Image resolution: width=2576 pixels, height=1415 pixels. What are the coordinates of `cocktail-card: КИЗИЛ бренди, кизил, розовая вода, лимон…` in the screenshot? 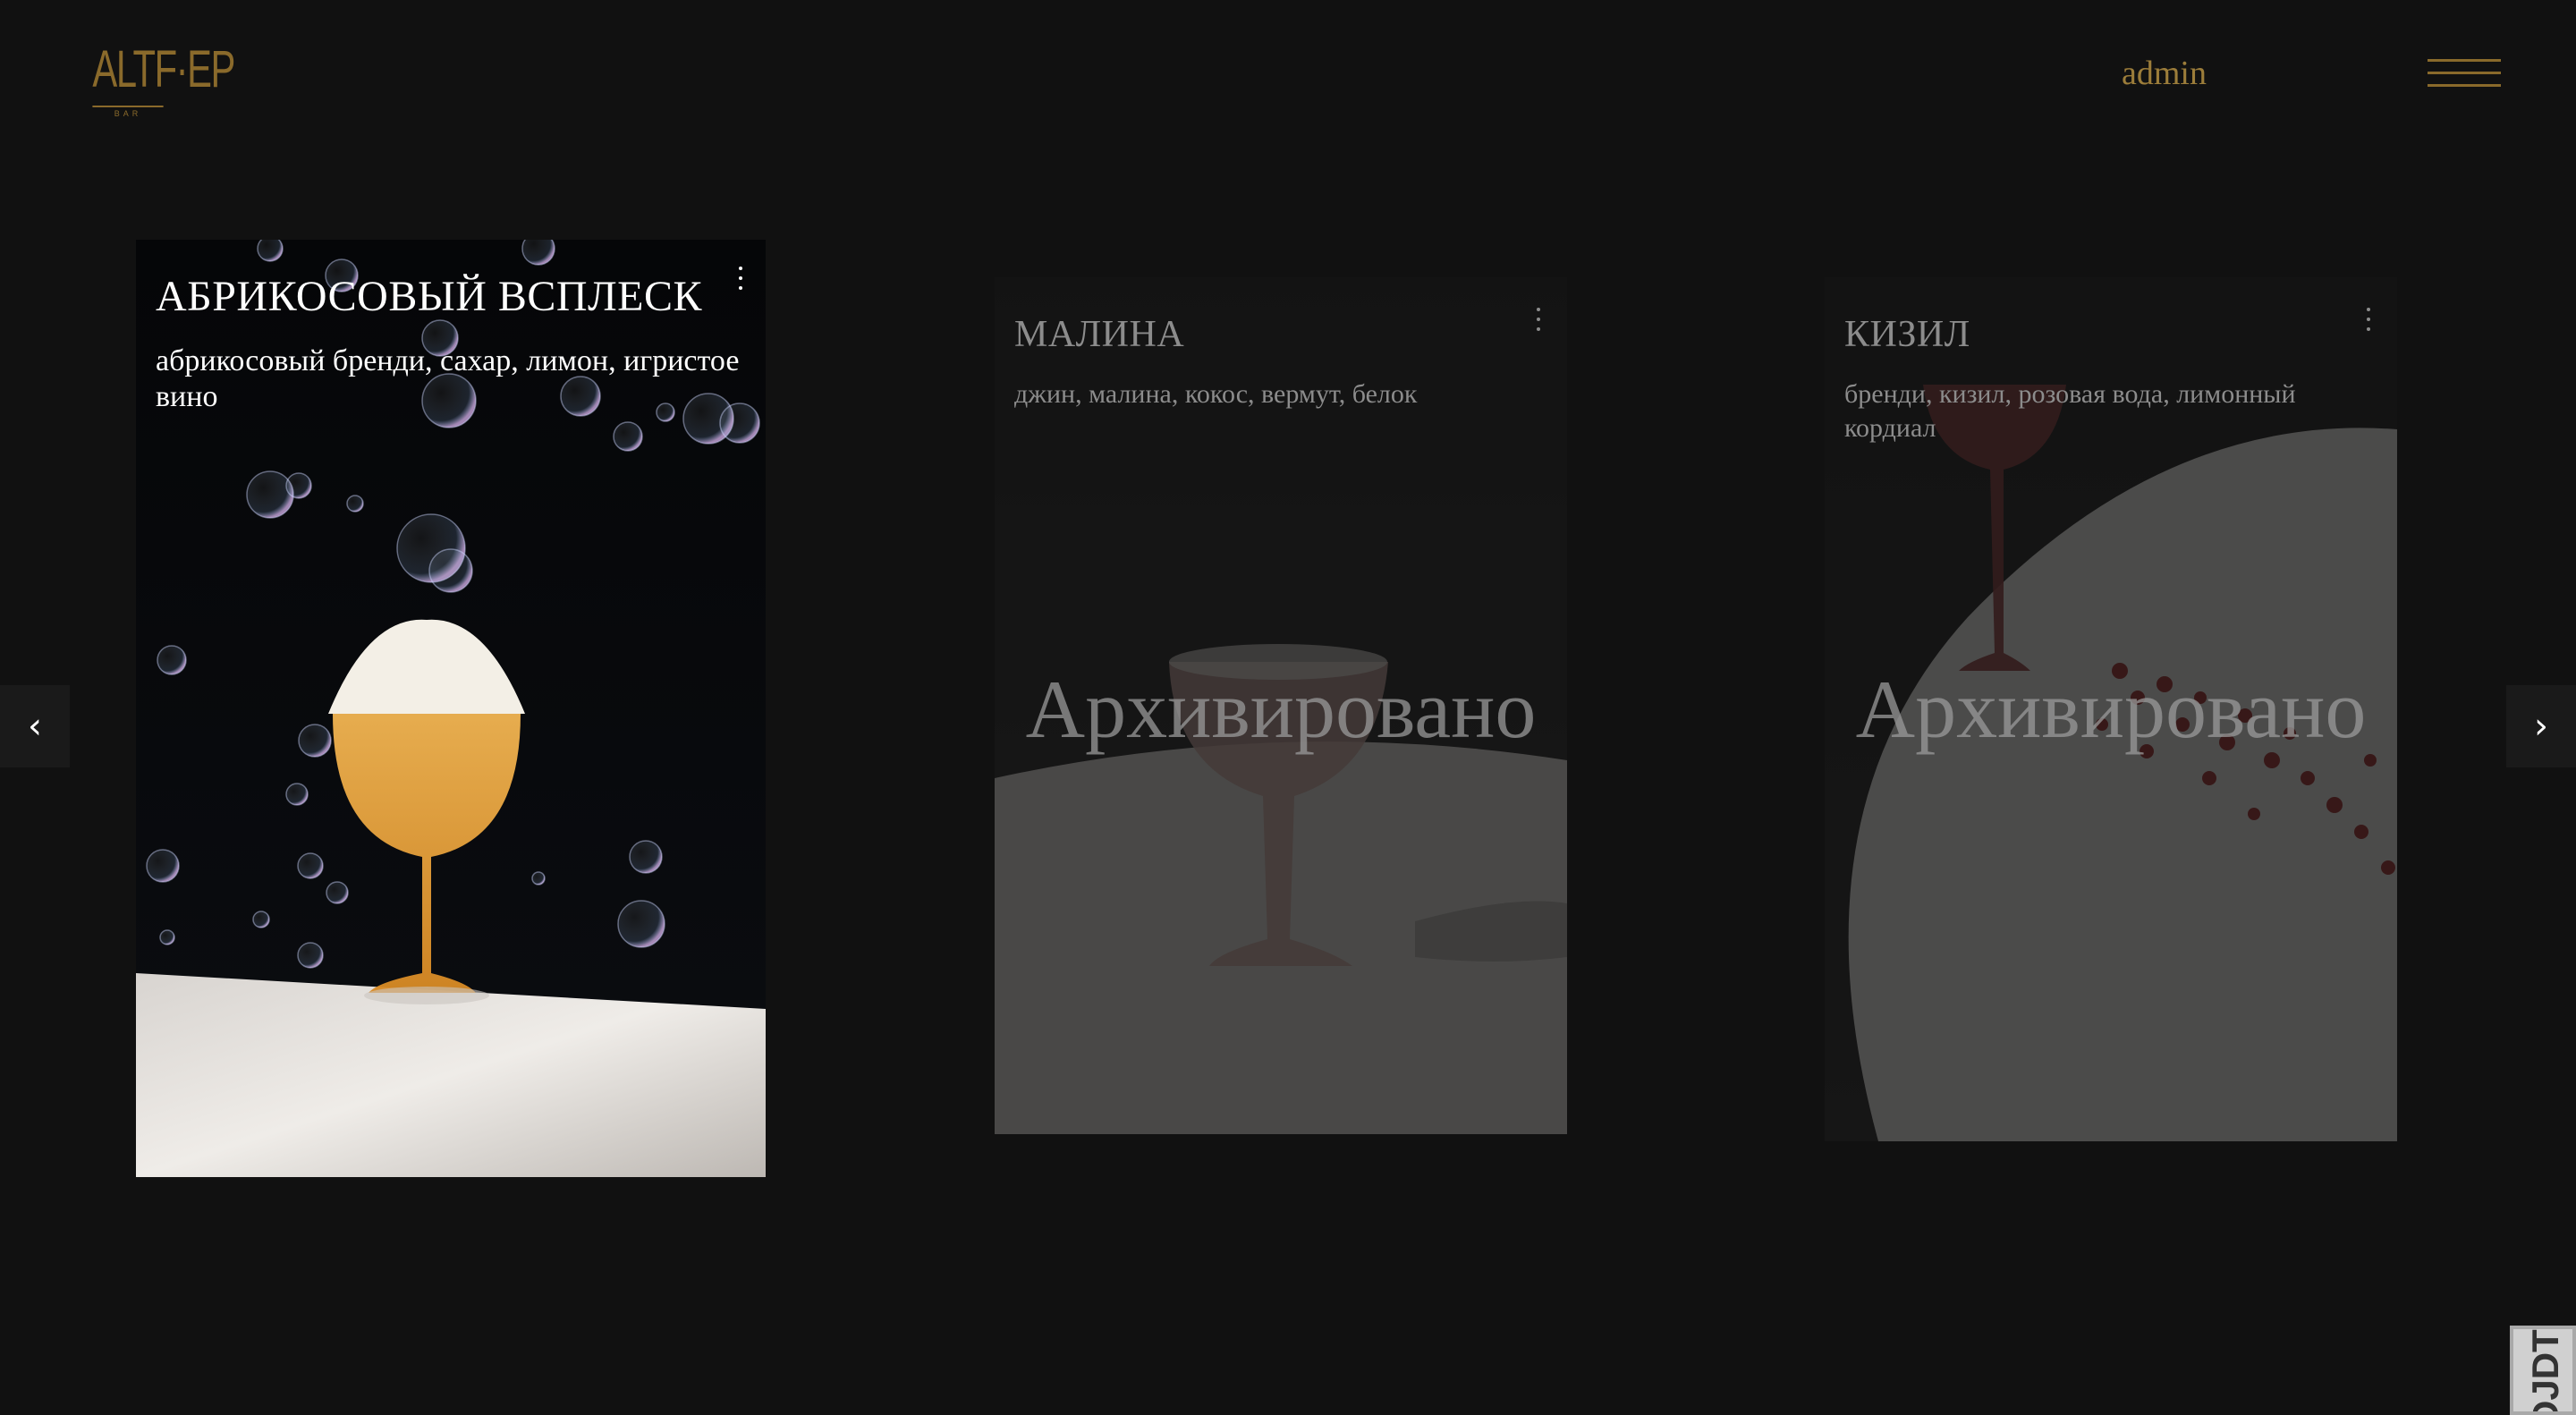 It's located at (2111, 709).